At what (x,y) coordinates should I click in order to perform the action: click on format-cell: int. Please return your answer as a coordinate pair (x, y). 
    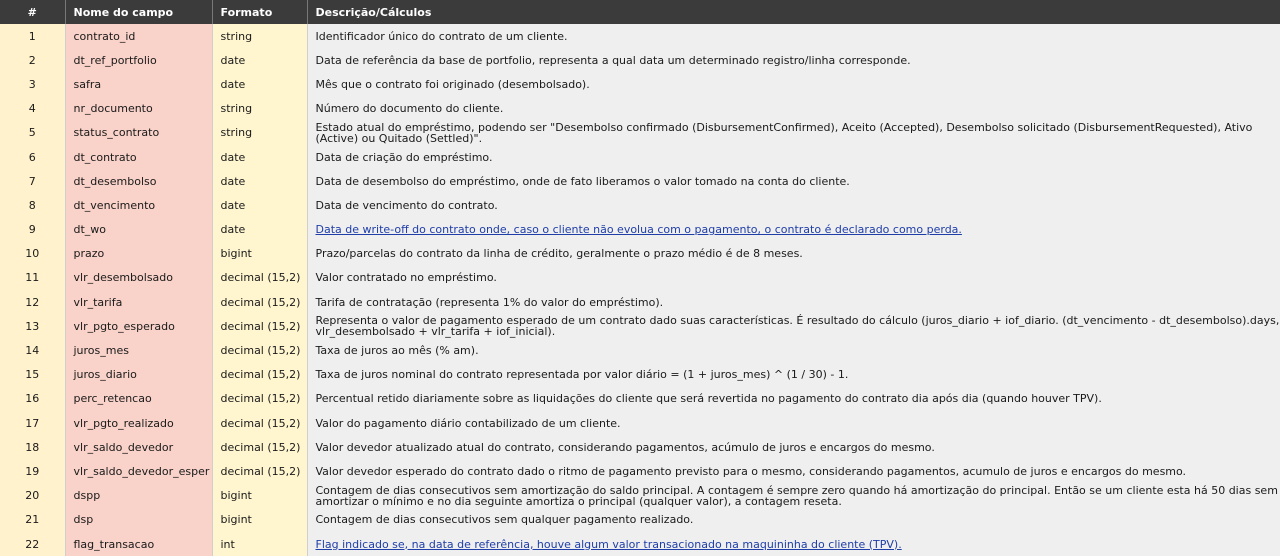
    Looking at the image, I should click on (260, 543).